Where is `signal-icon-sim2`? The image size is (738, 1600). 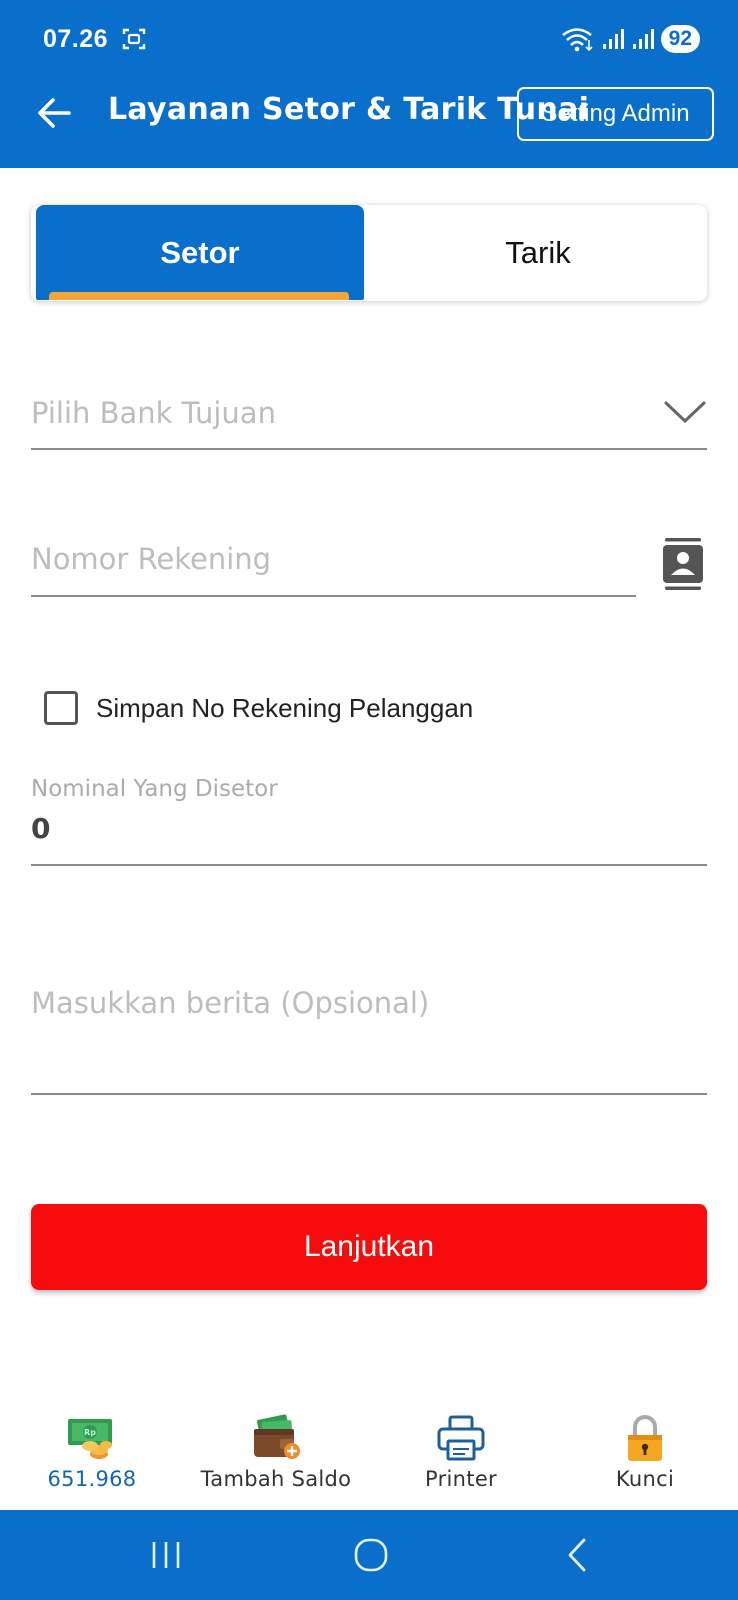
signal-icon-sim2 is located at coordinates (643, 39).